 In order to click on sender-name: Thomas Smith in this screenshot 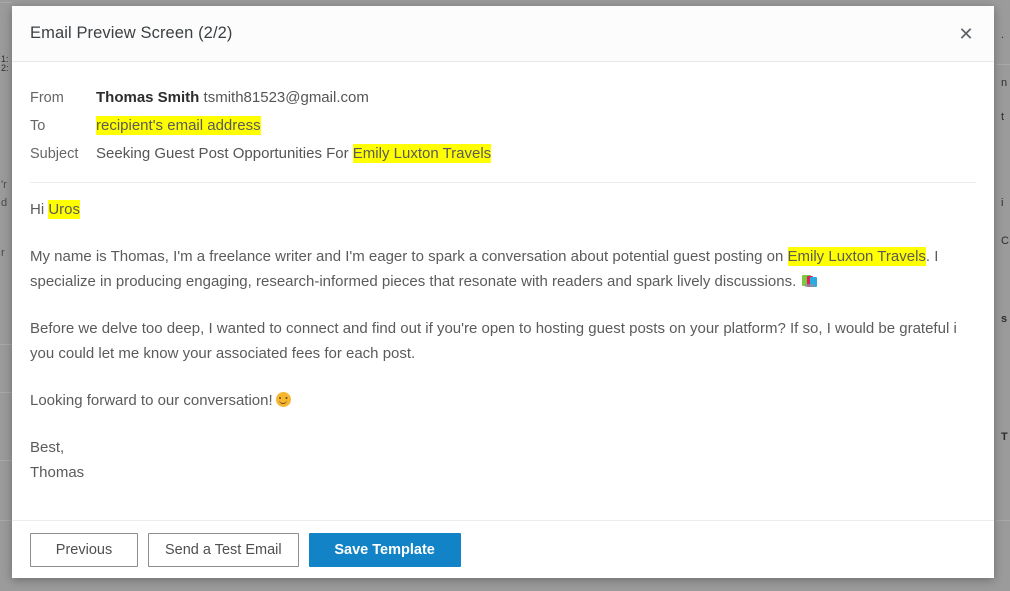, I will do `click(148, 97)`.